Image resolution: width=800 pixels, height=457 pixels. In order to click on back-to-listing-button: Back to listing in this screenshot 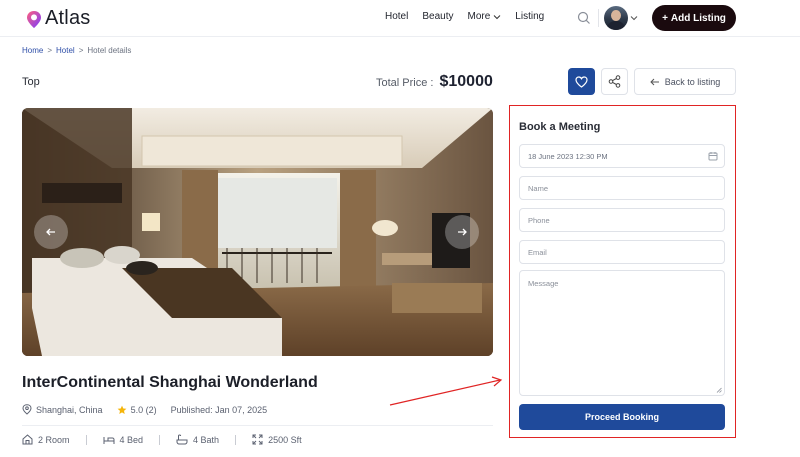, I will do `click(685, 81)`.